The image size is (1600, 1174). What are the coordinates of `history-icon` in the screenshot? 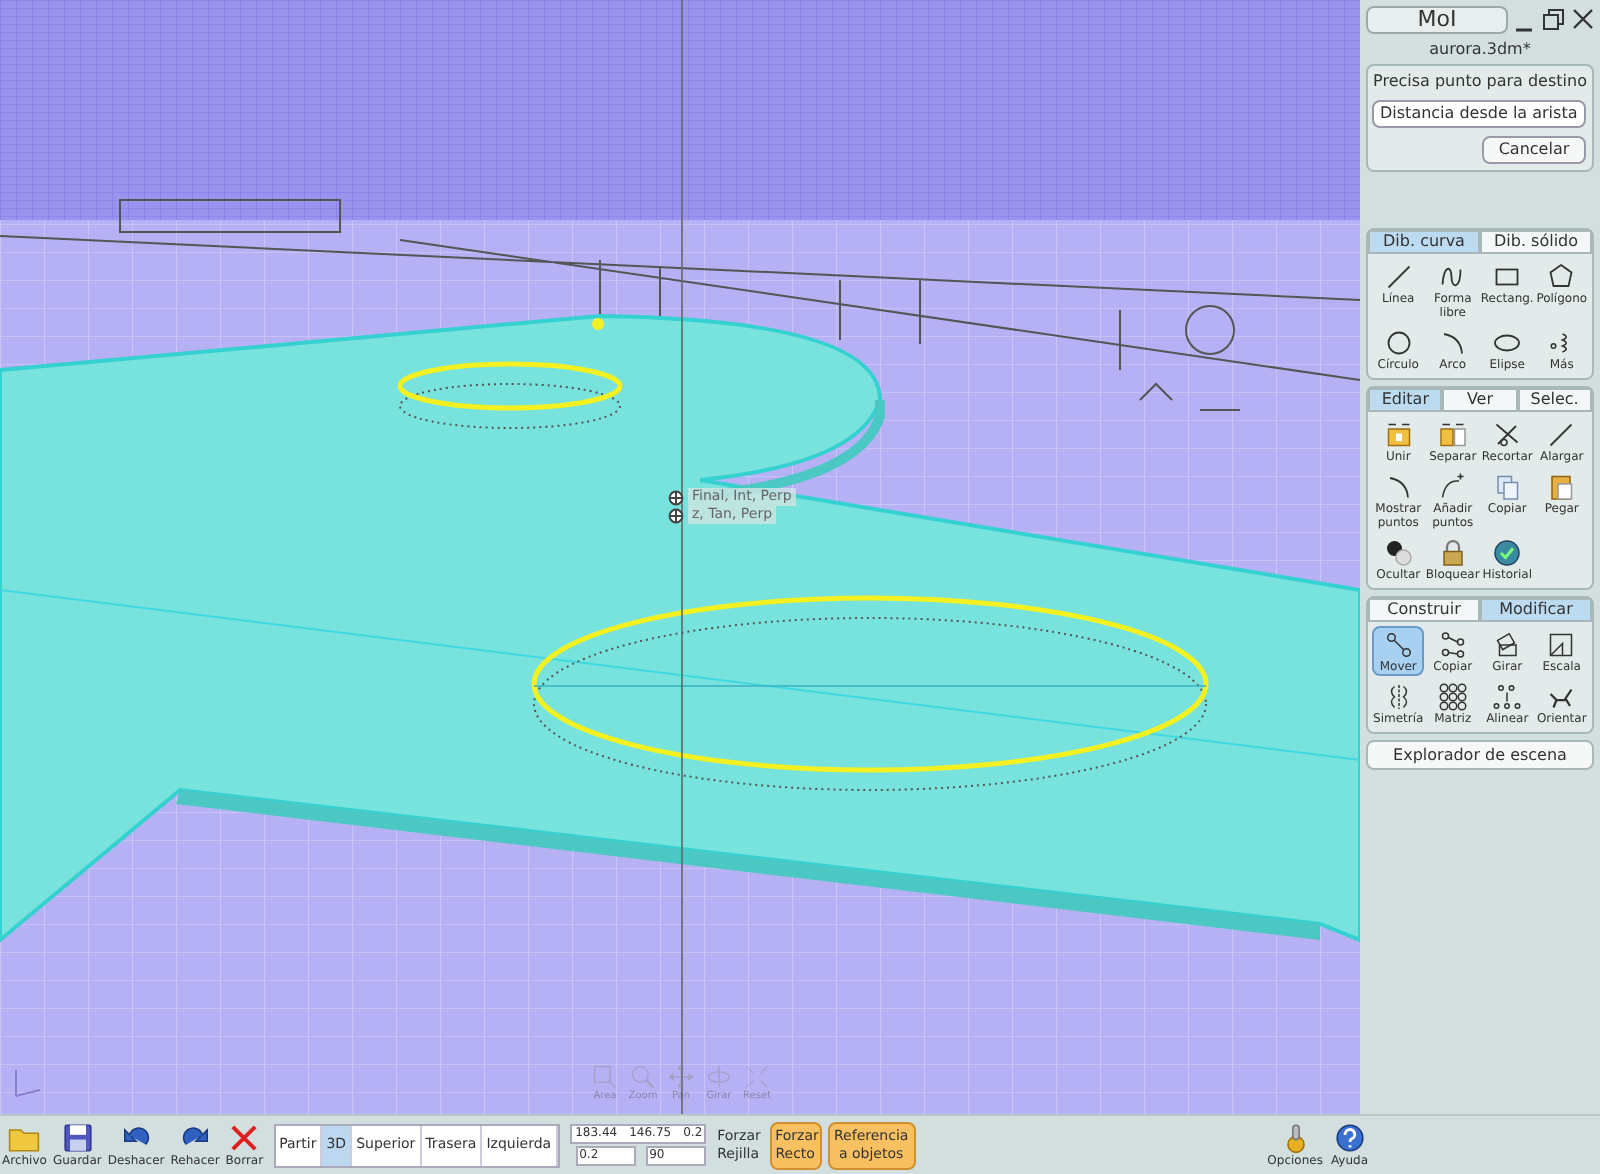 It's located at (1507, 553).